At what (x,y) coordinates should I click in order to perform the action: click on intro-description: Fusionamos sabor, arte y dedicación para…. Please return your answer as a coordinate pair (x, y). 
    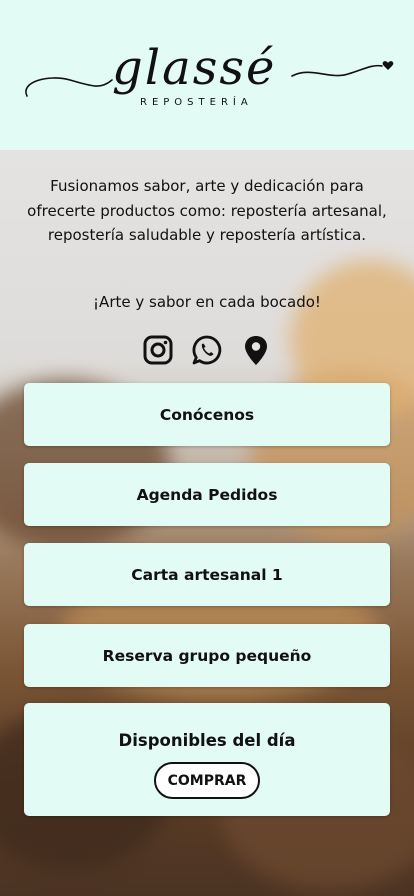
    Looking at the image, I should click on (207, 210).